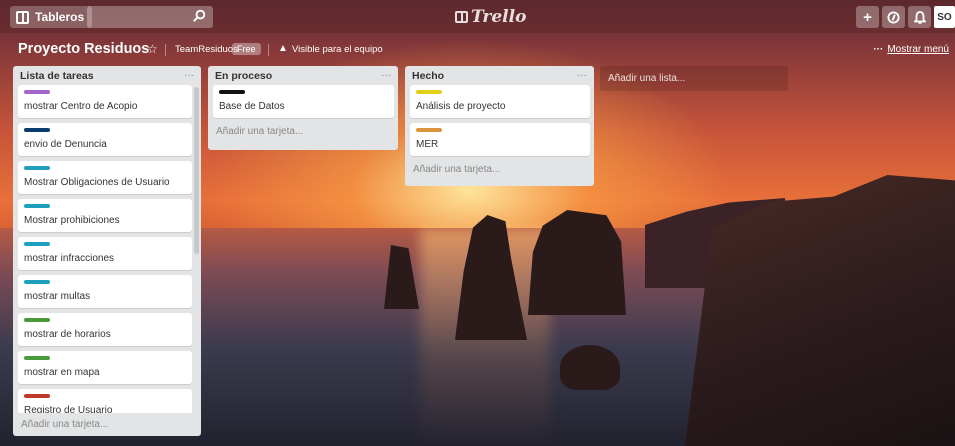 Image resolution: width=955 pixels, height=446 pixels. I want to click on plus-icon: +, so click(867, 17).